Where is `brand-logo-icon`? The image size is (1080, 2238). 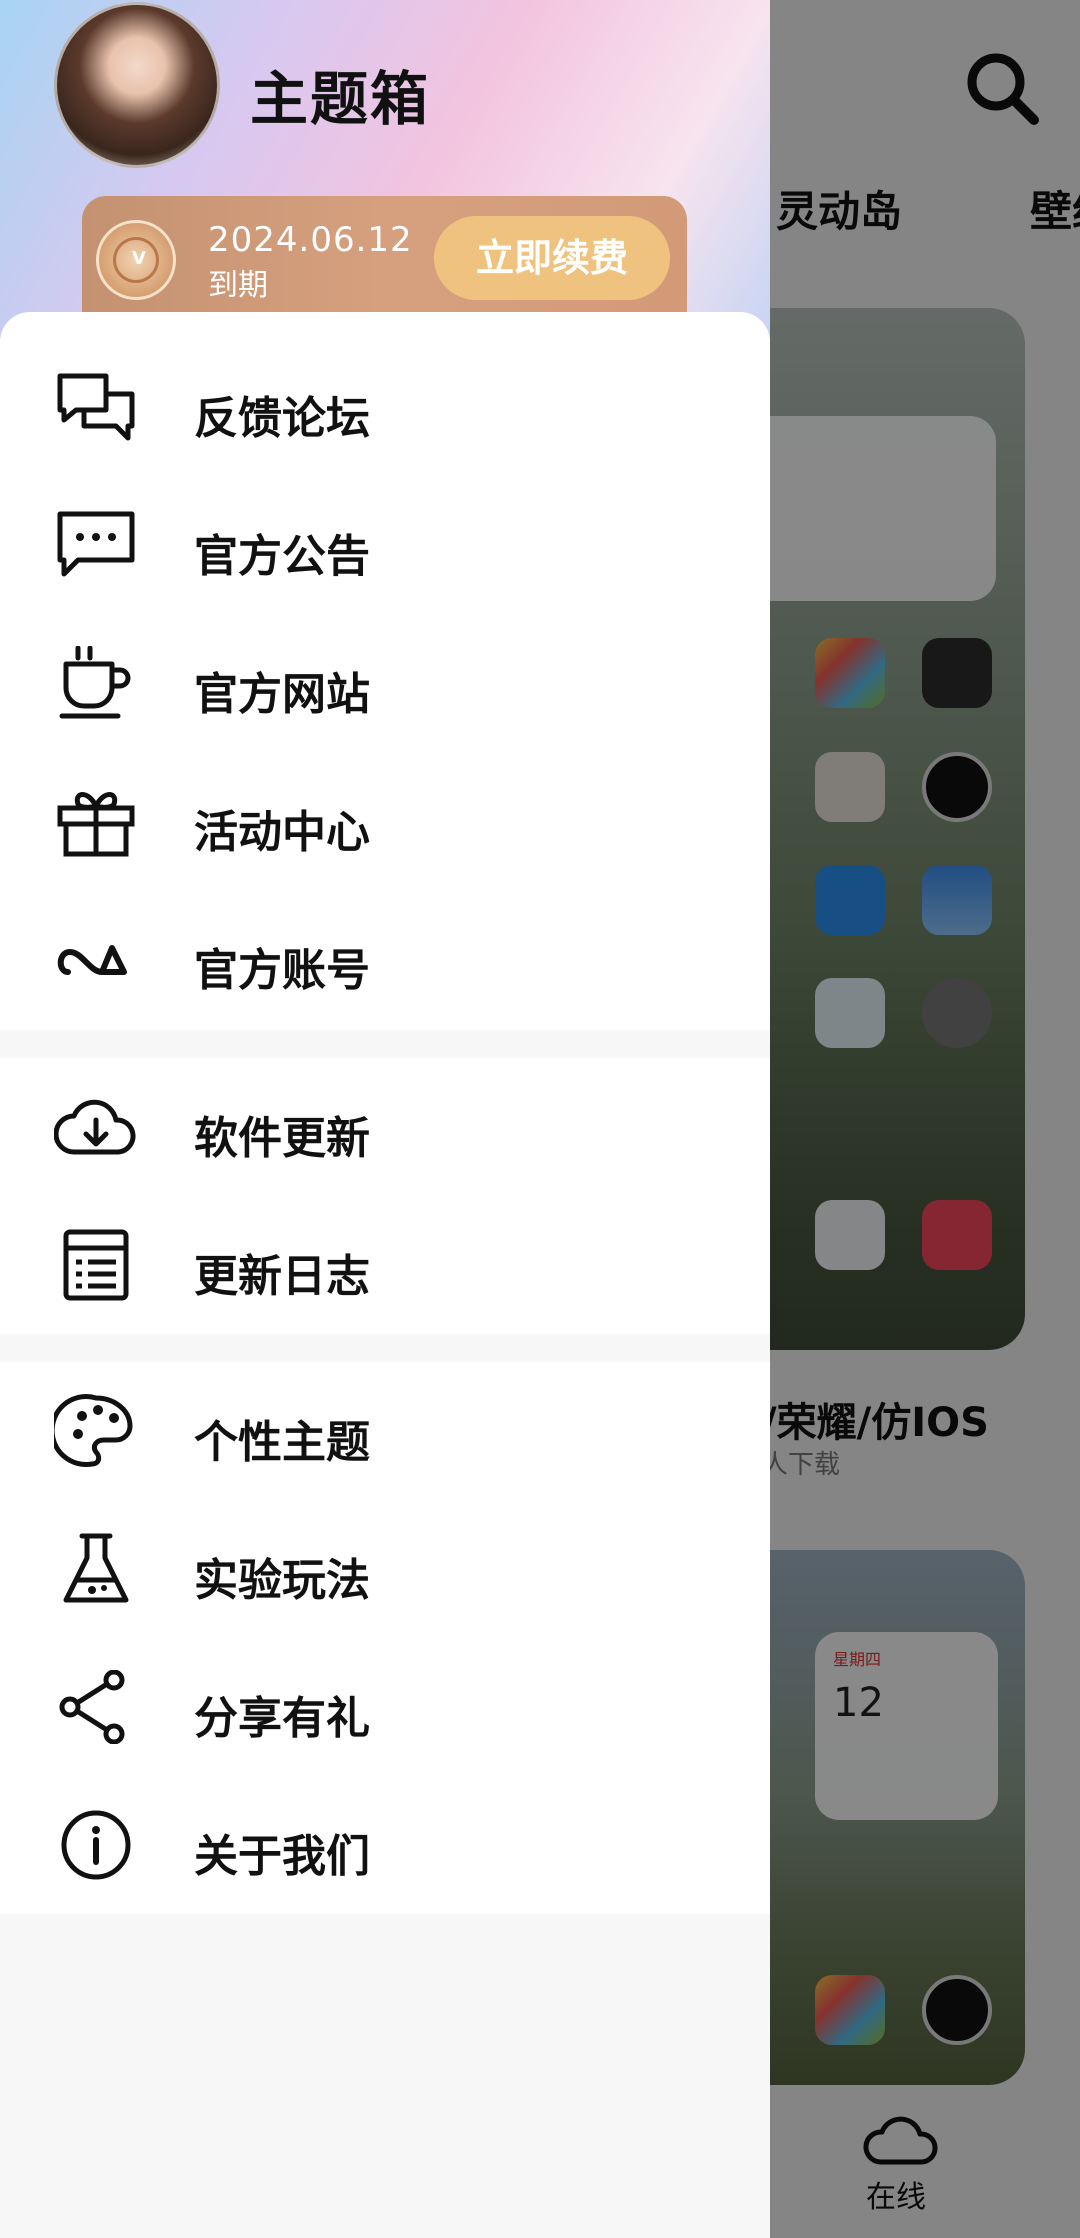 brand-logo-icon is located at coordinates (96, 959).